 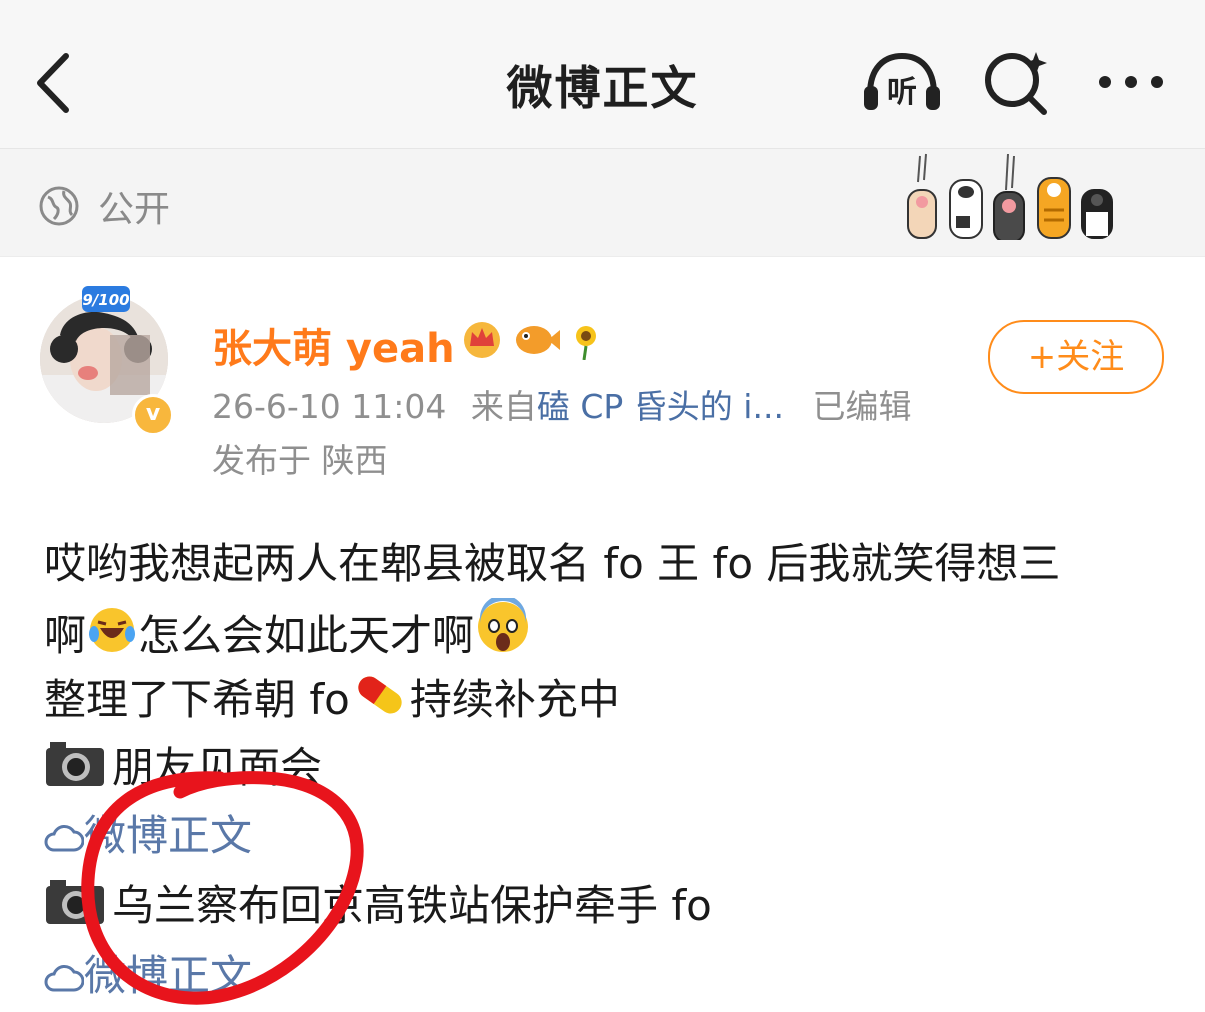 I want to click on post-meta: 26-6-10 11:04 来自磕 CP 昏头的 i... 已编辑, so click(x=561, y=404).